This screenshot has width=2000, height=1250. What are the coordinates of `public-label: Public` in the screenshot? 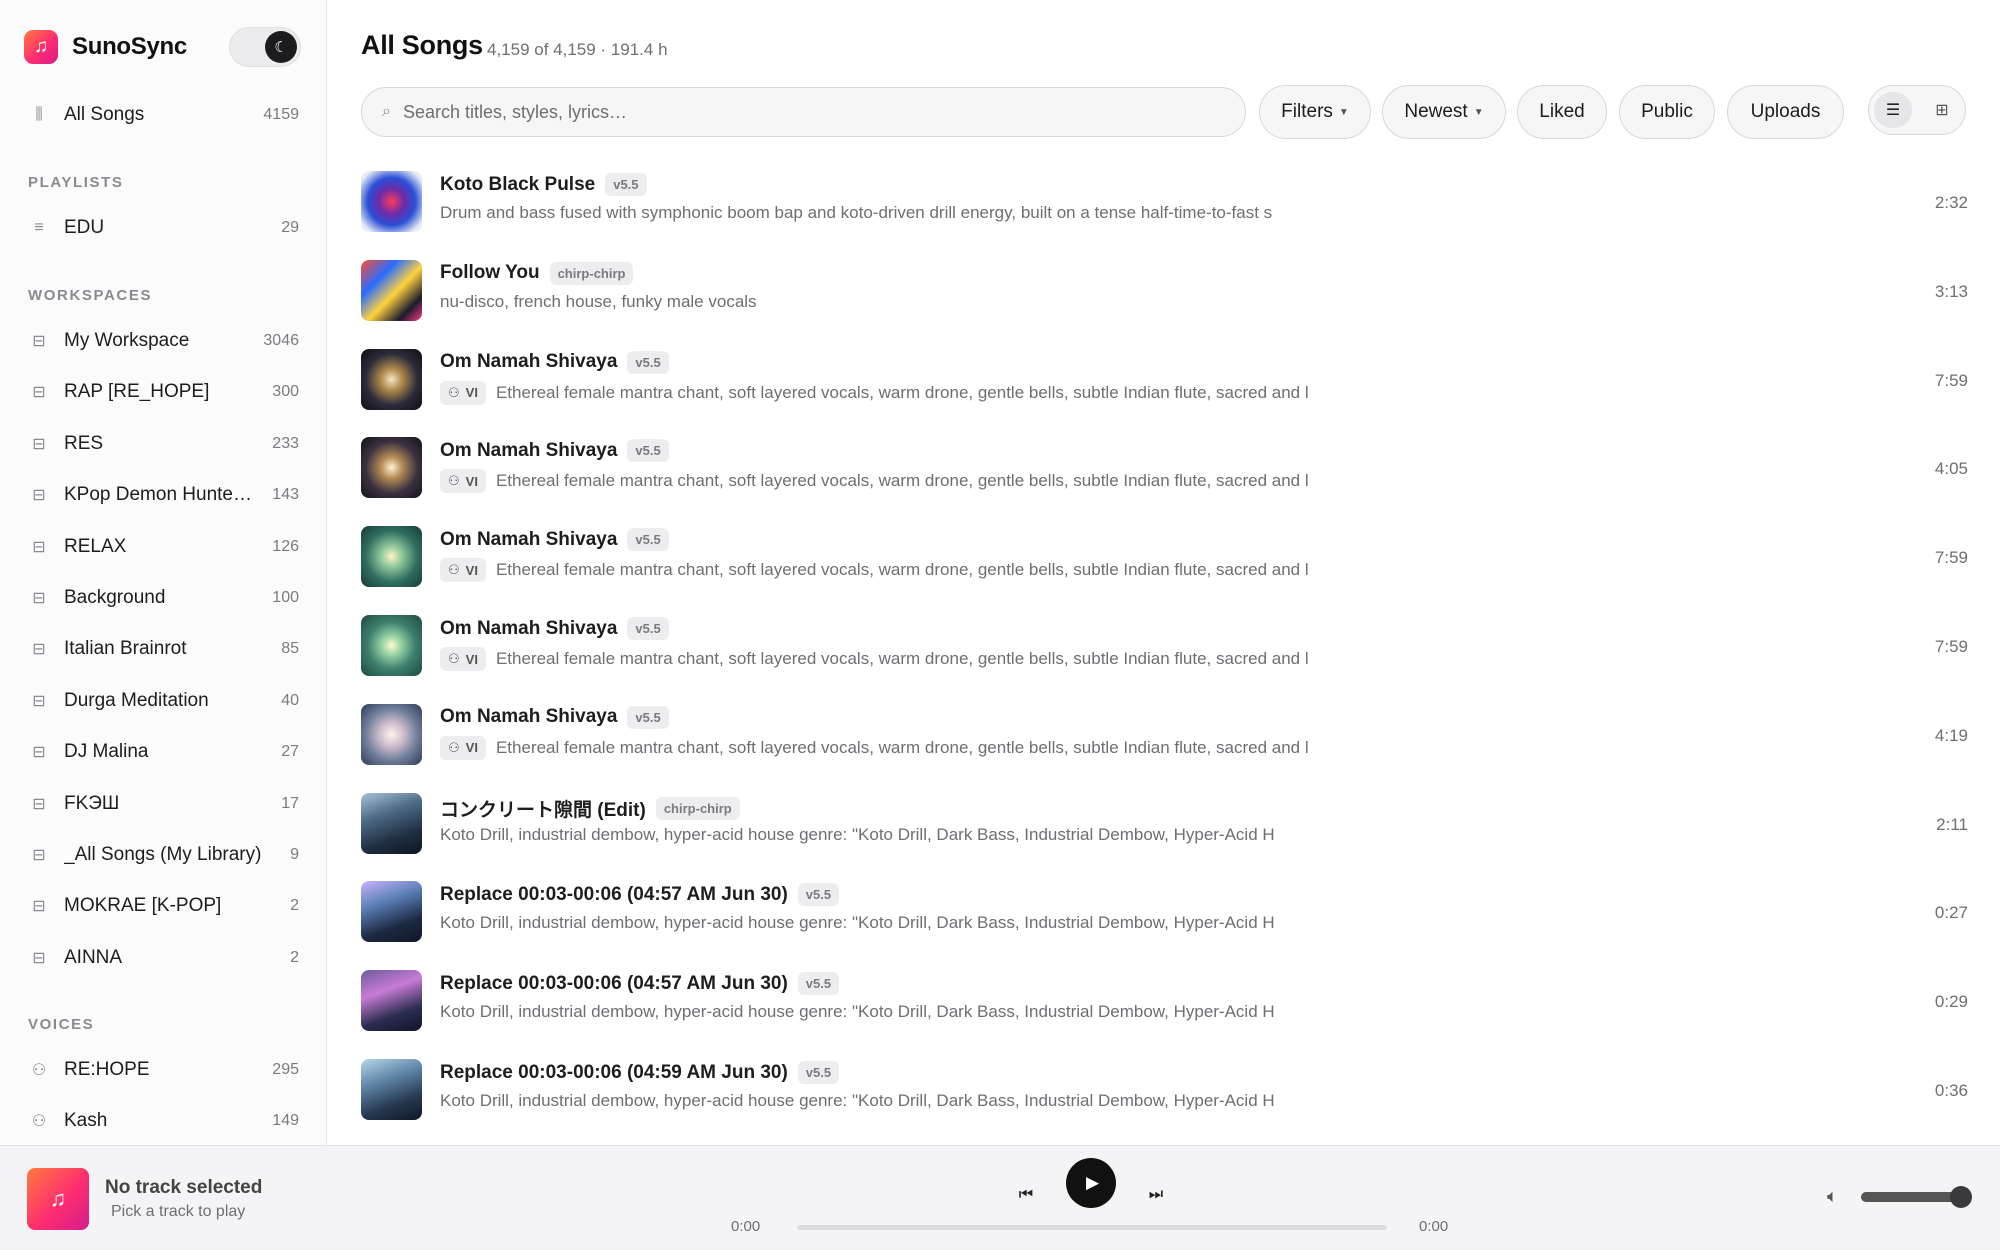 It's located at (1667, 111).